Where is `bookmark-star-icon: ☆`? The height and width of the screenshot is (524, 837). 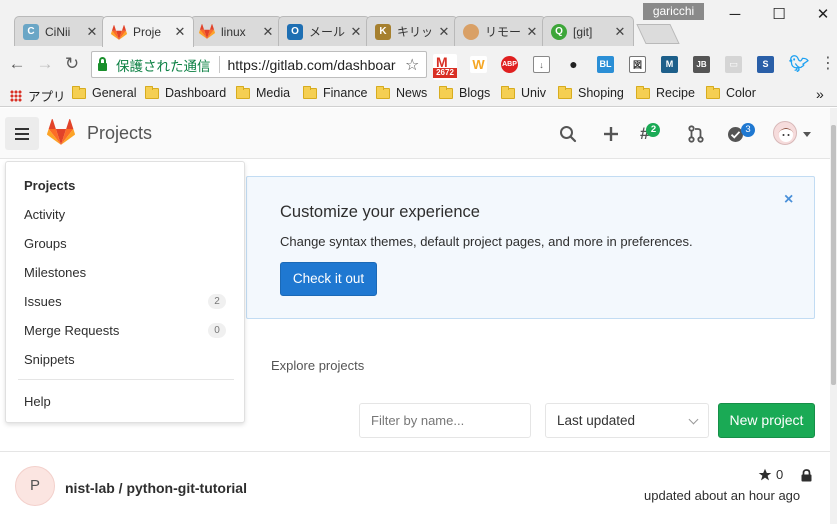
bookmark-star-icon: ☆ is located at coordinates (412, 65).